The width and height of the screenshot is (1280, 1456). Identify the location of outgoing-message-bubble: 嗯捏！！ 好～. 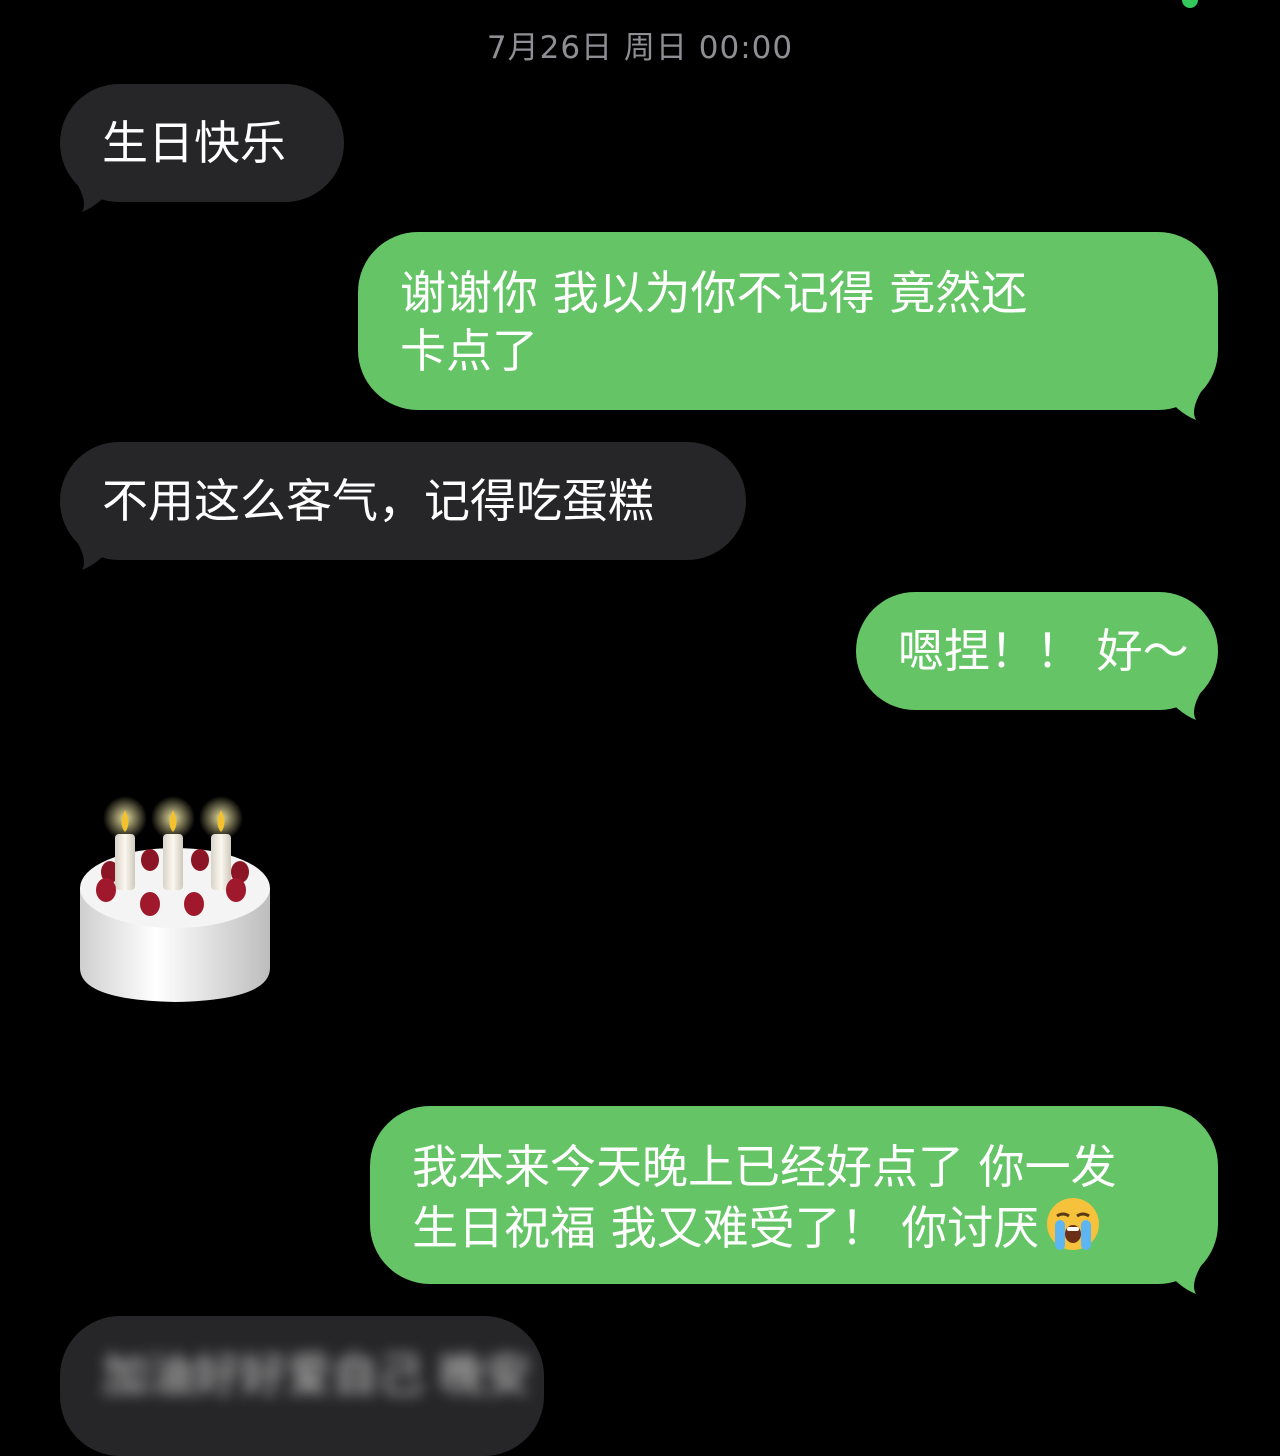
(1037, 656).